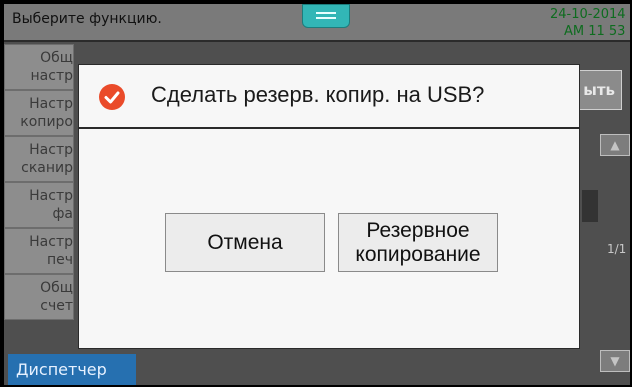 This screenshot has height=387, width=632. I want to click on cancel-button: Отмена, so click(245, 242).